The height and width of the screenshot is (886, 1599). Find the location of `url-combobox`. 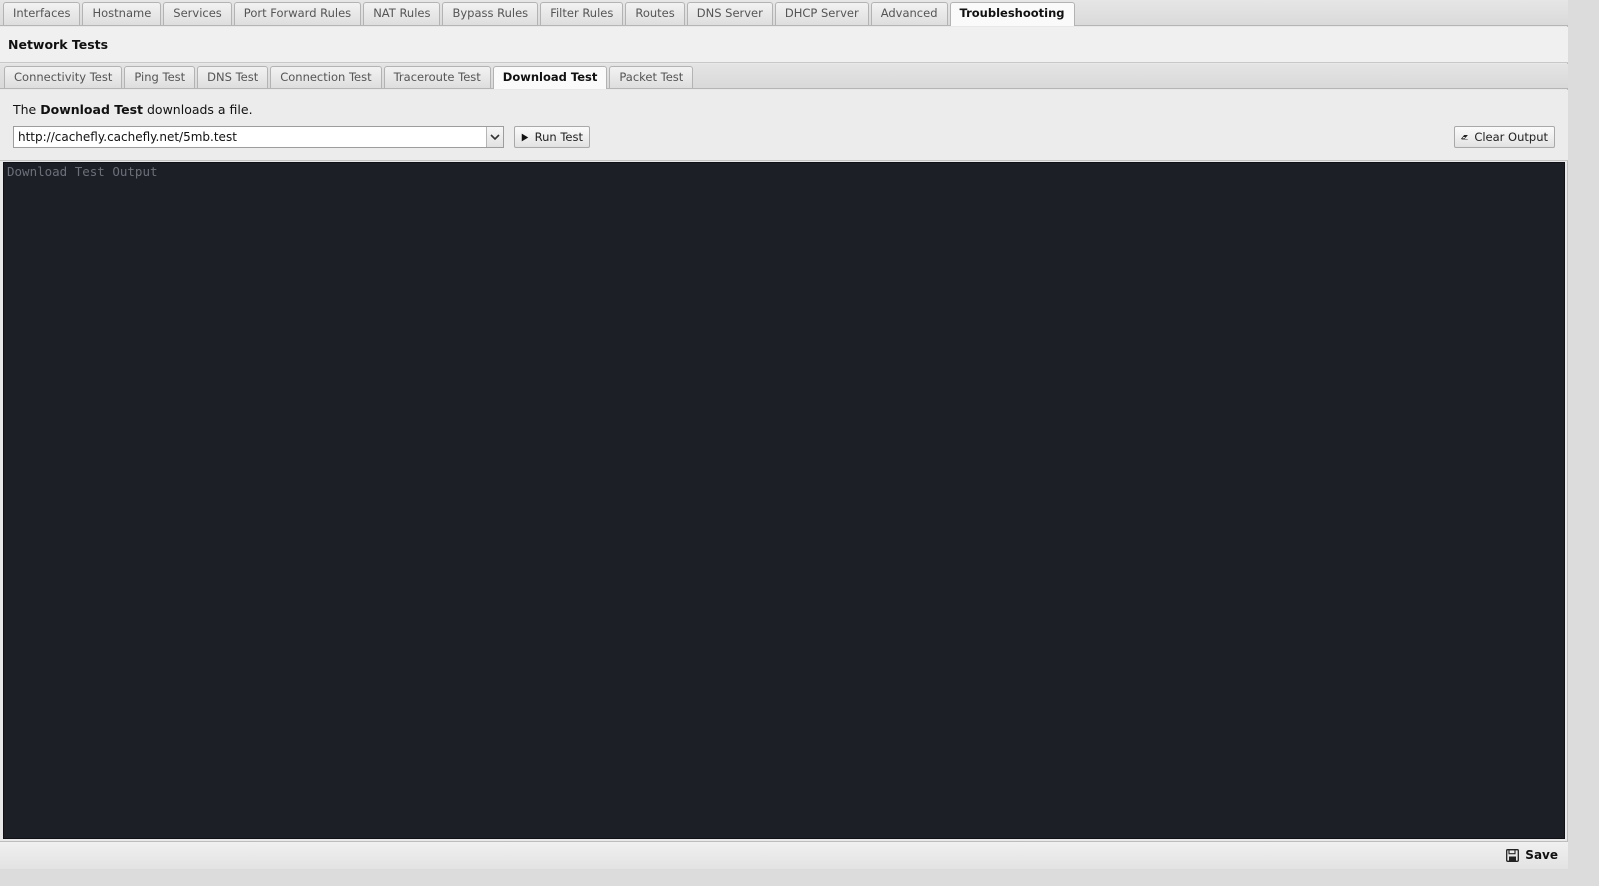

url-combobox is located at coordinates (258, 137).